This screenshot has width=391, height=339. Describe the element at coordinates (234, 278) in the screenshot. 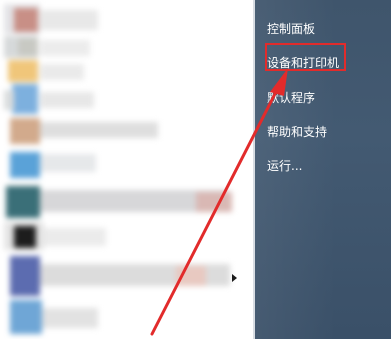

I see `chevron-right-icon` at that location.